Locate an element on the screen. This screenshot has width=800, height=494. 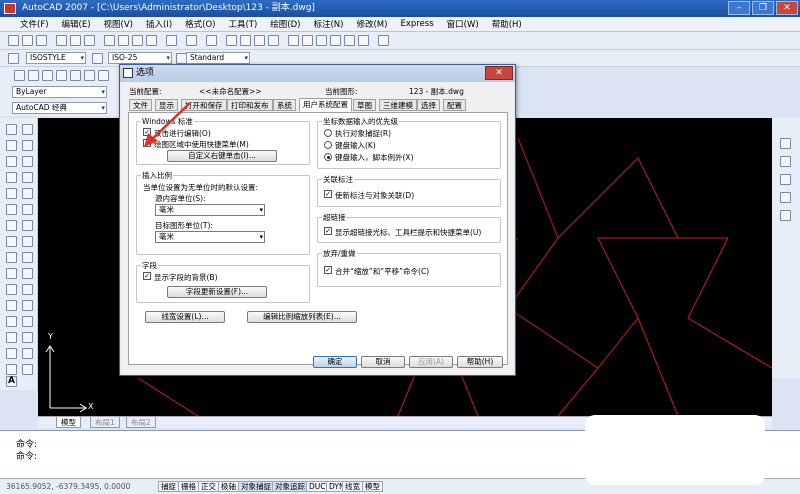
otrack-toggle: 对象追踪 is located at coordinates (290, 486).